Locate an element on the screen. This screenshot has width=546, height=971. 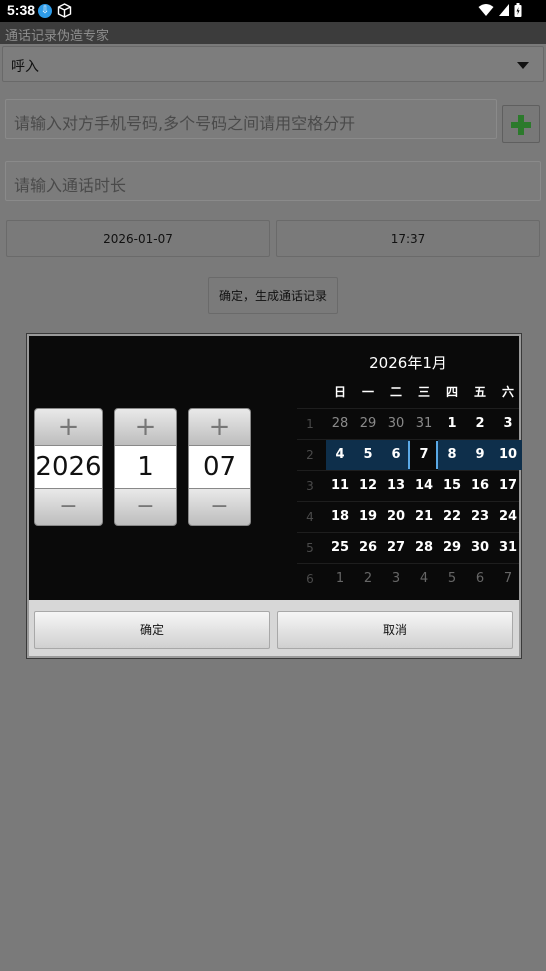
calendar-day: 13 is located at coordinates (396, 486).